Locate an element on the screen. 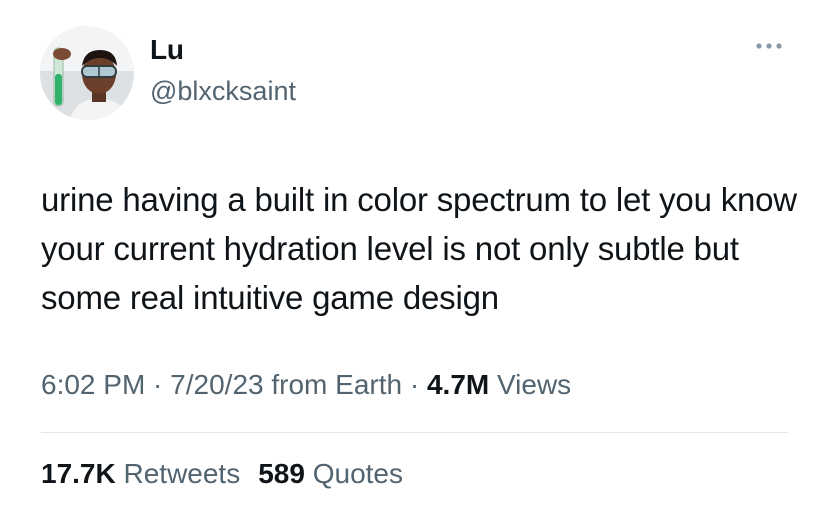  tweet-time: 6:02 PM is located at coordinates (93, 384).